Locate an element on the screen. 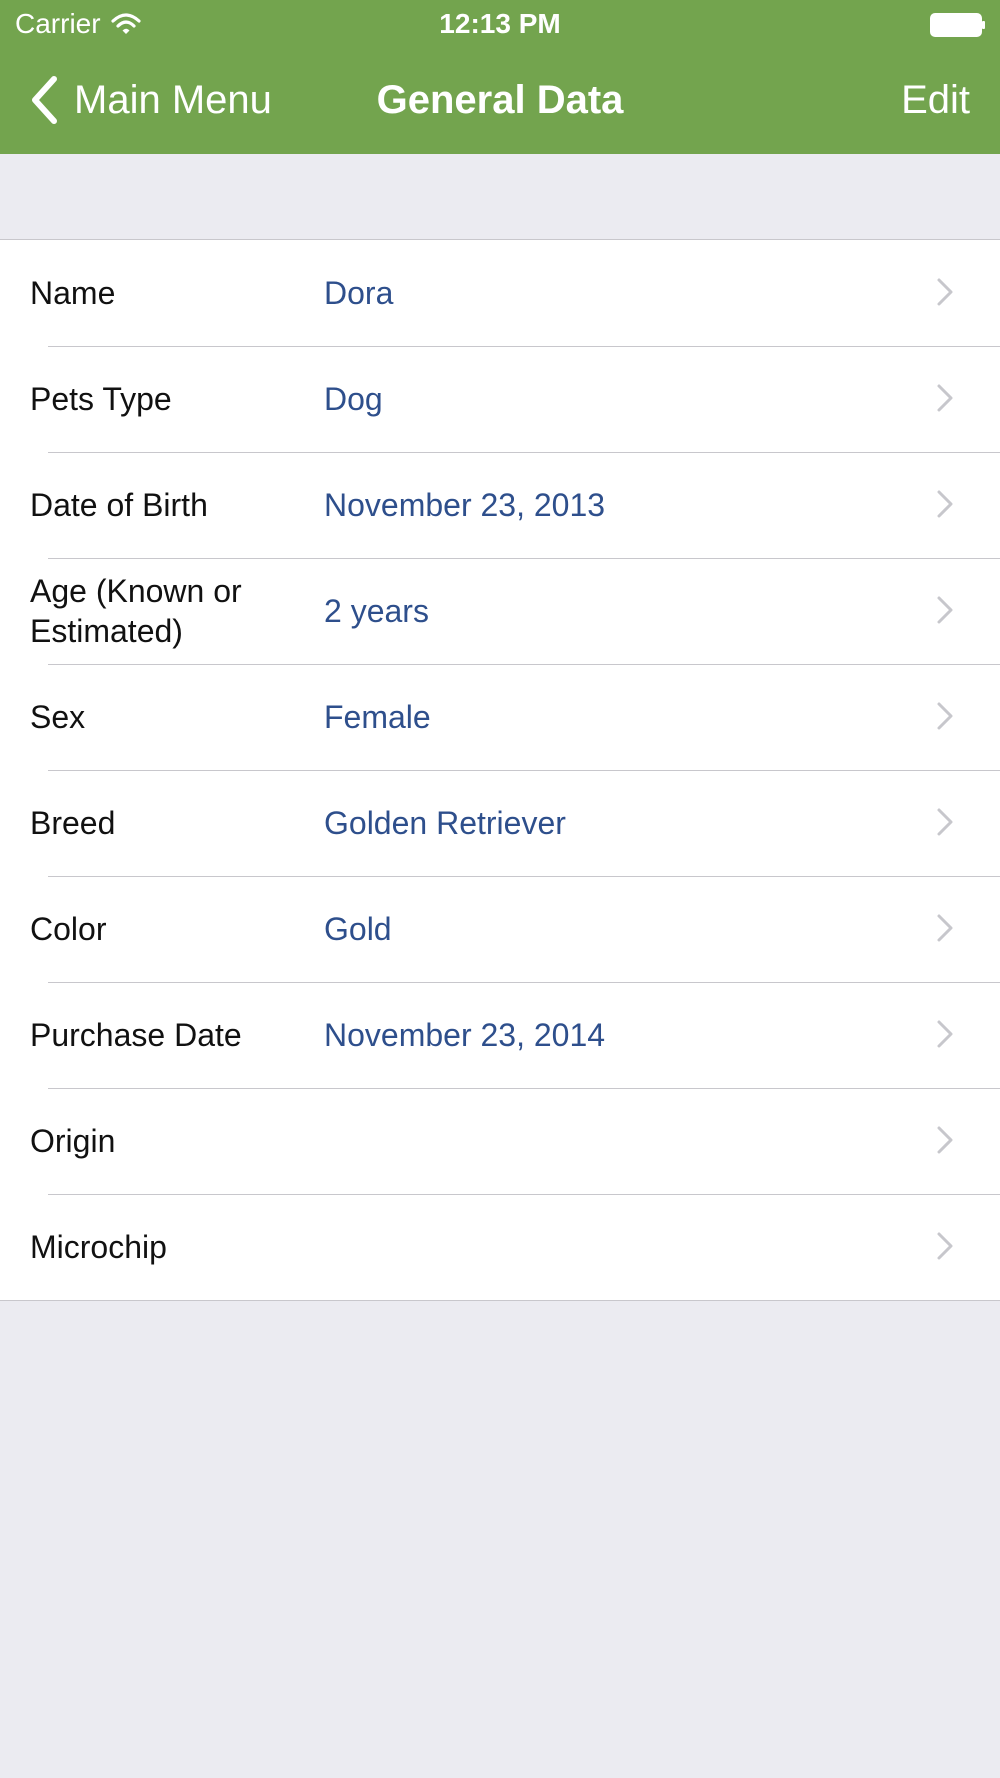  row-label: Age (Known or Estimated) is located at coordinates (136, 611).